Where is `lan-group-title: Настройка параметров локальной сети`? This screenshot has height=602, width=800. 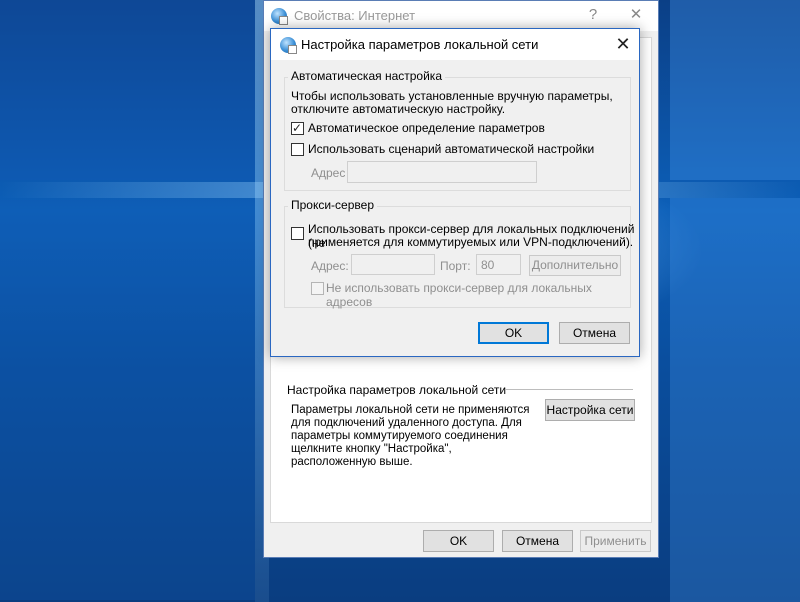
lan-group-title: Настройка параметров локальной сети is located at coordinates (397, 390).